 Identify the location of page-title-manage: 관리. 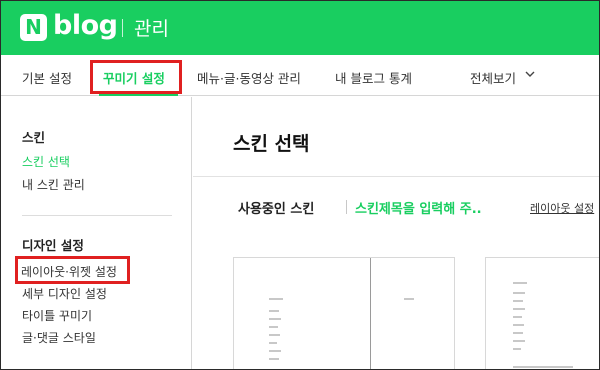
(151, 29).